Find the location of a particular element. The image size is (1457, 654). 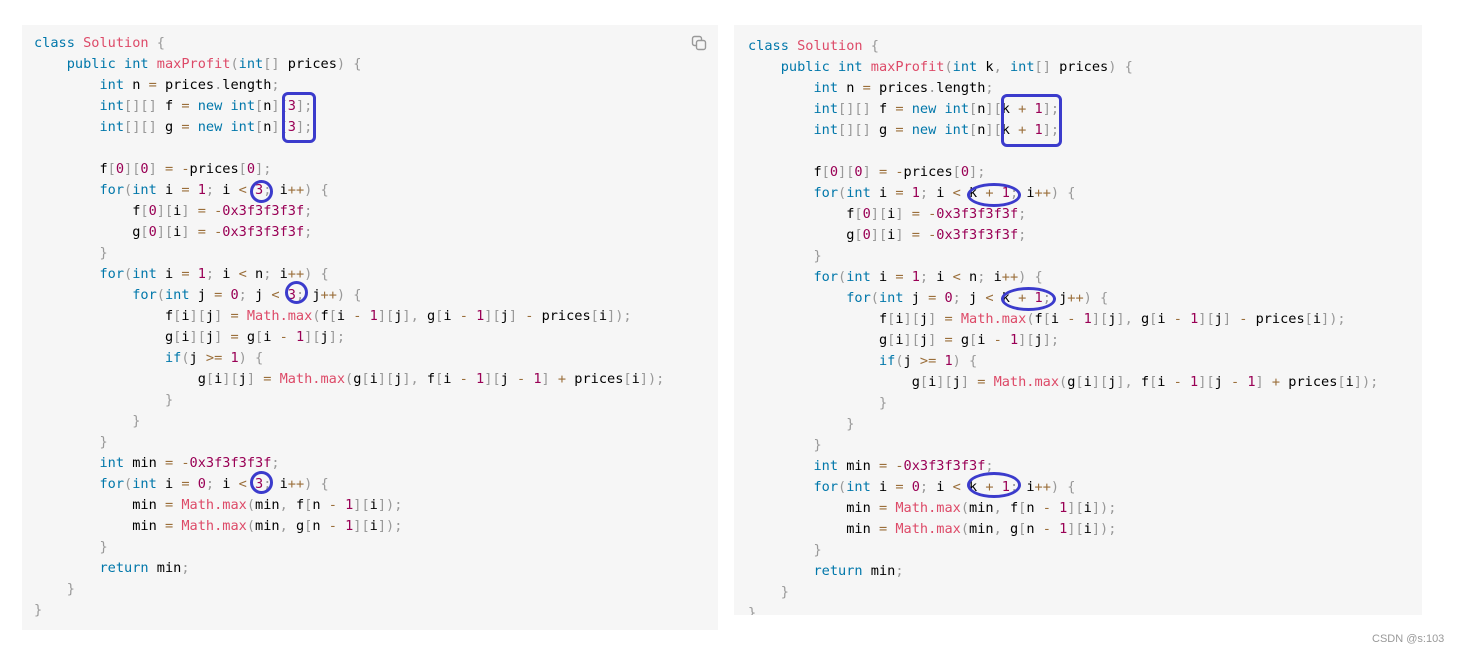

code-line: int[][] f = new int[n][k + 1]; is located at coordinates (936, 109).